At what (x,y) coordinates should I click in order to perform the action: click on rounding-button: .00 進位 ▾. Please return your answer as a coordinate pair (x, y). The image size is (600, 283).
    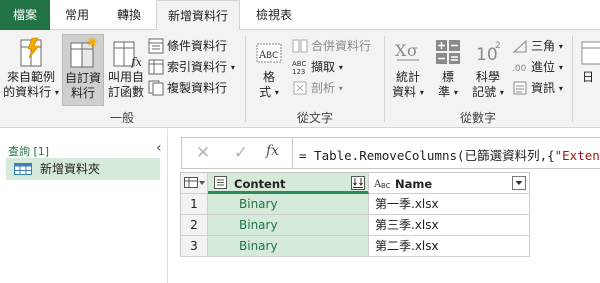
    Looking at the image, I should click on (537, 67).